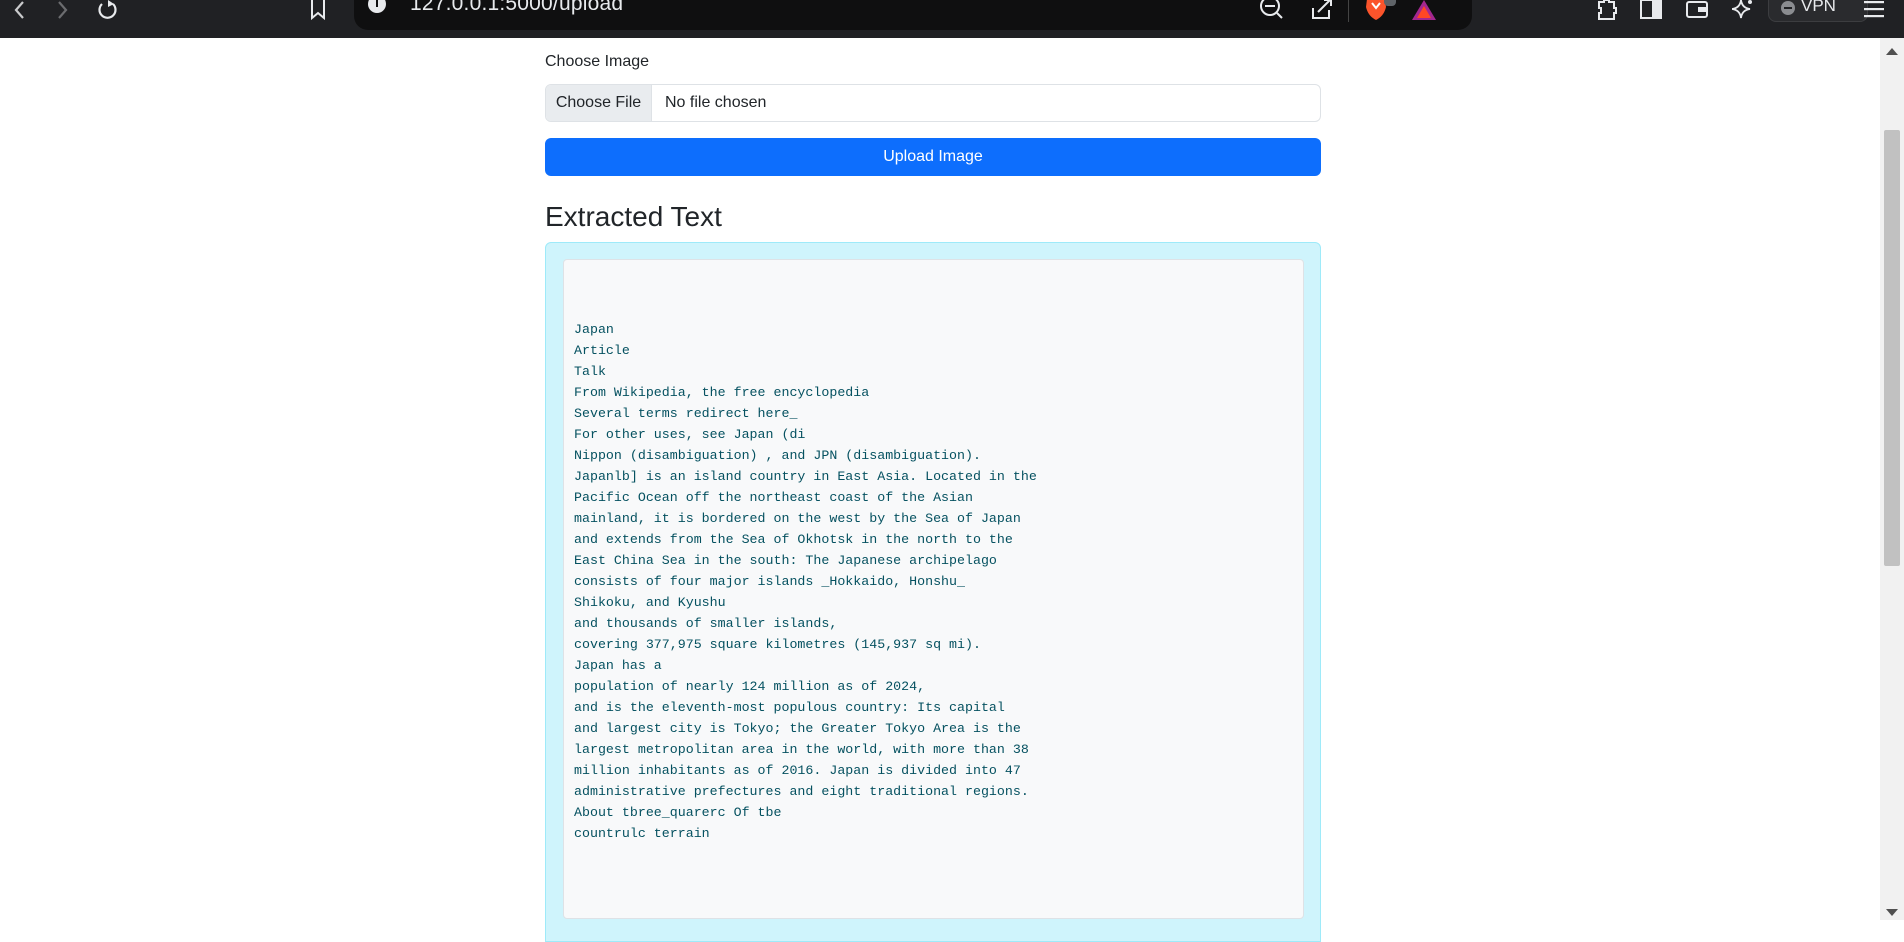  I want to click on divider, so click(1348, 11).